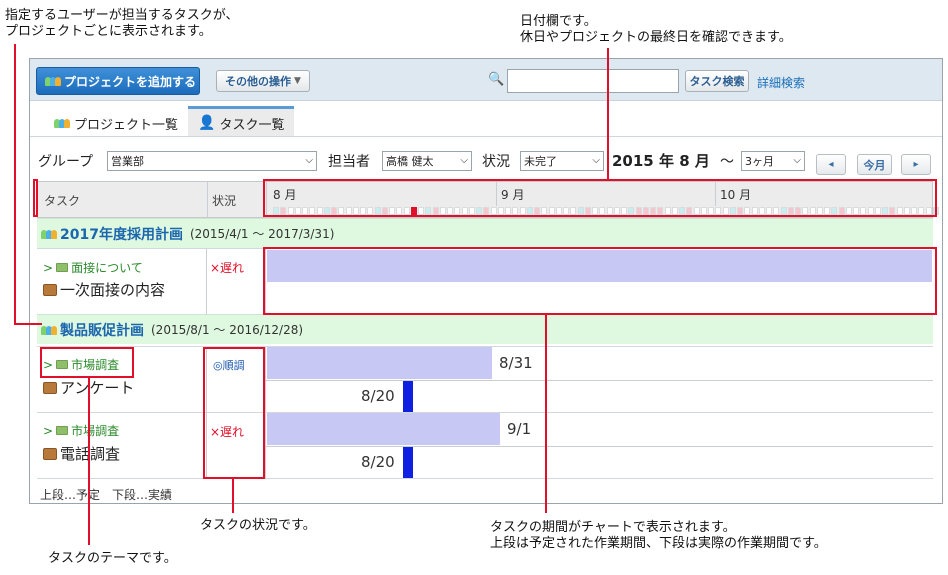 The height and width of the screenshot is (575, 948). I want to click on task-row: > 市場調査 アンケート ◎順調 8/31 8/20, so click(485, 379).